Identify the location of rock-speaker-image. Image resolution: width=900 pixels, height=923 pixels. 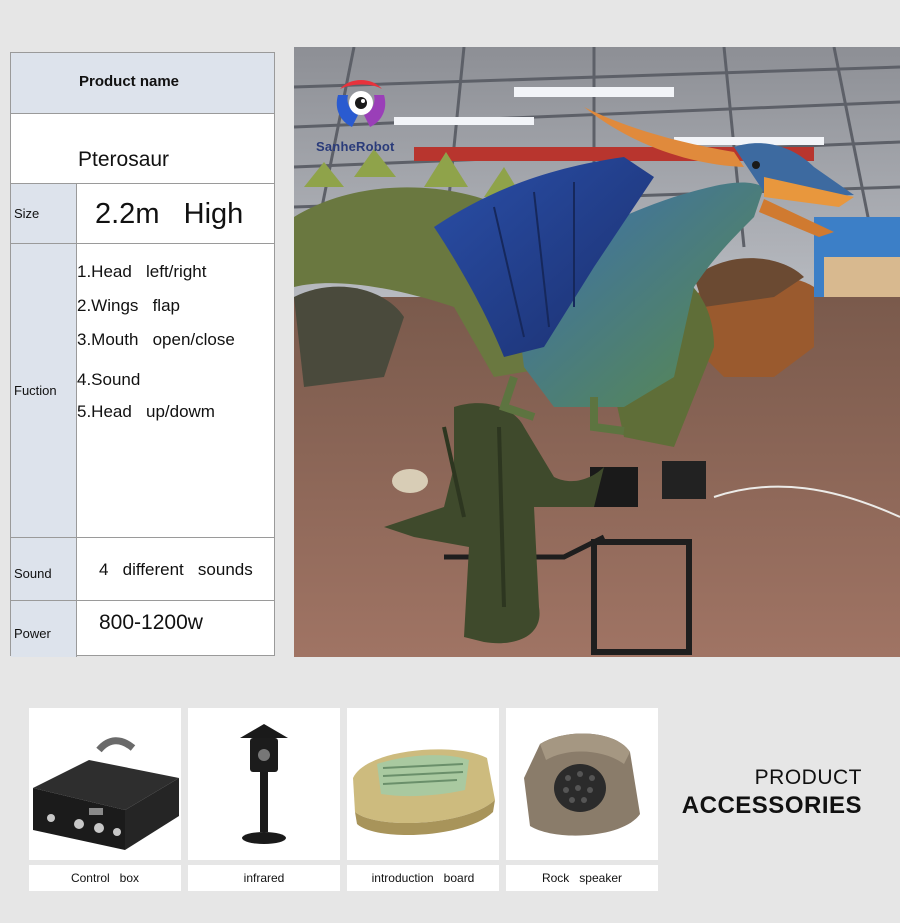
(582, 784).